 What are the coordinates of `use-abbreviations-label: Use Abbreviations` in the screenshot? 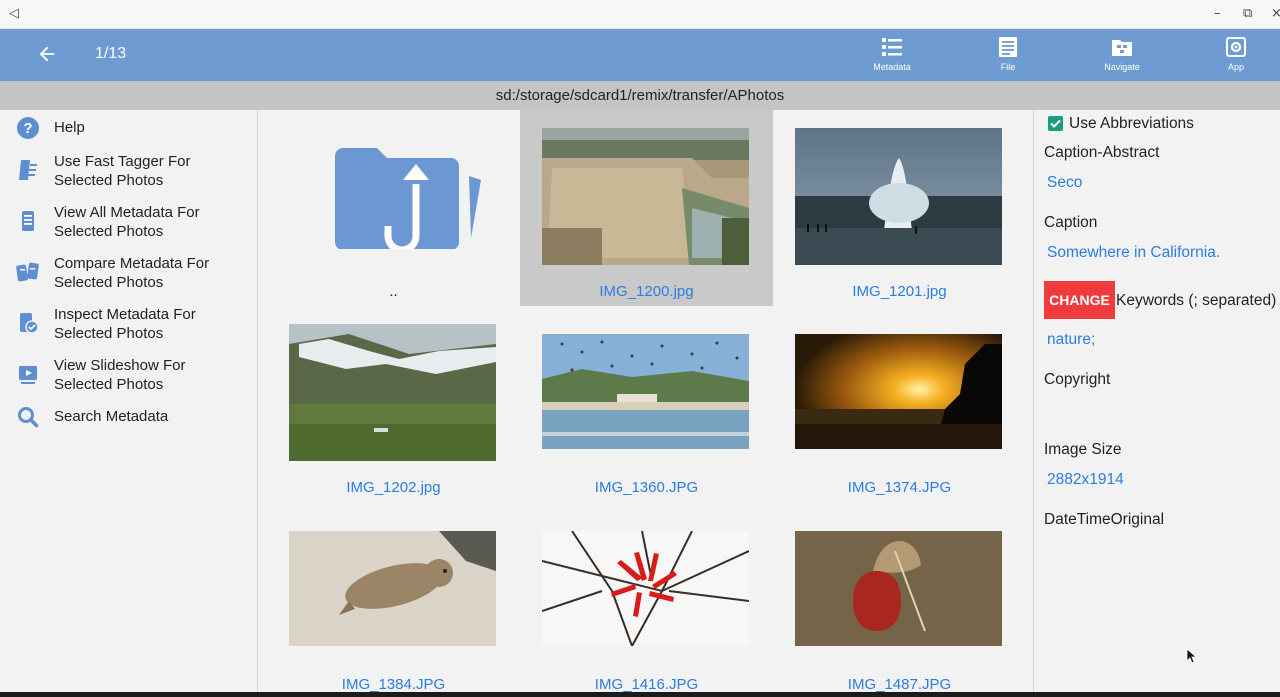 It's located at (1131, 123).